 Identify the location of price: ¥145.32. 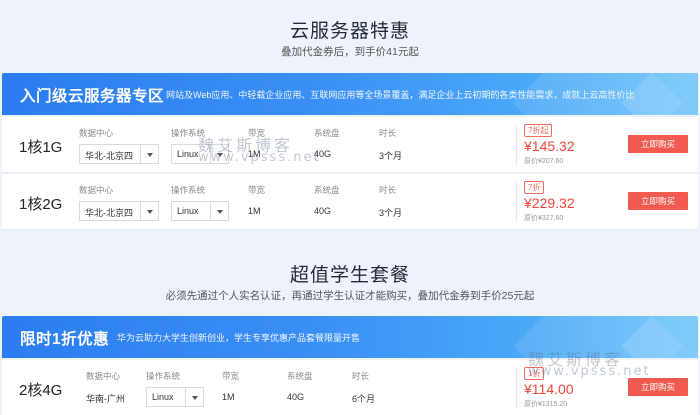
(549, 146).